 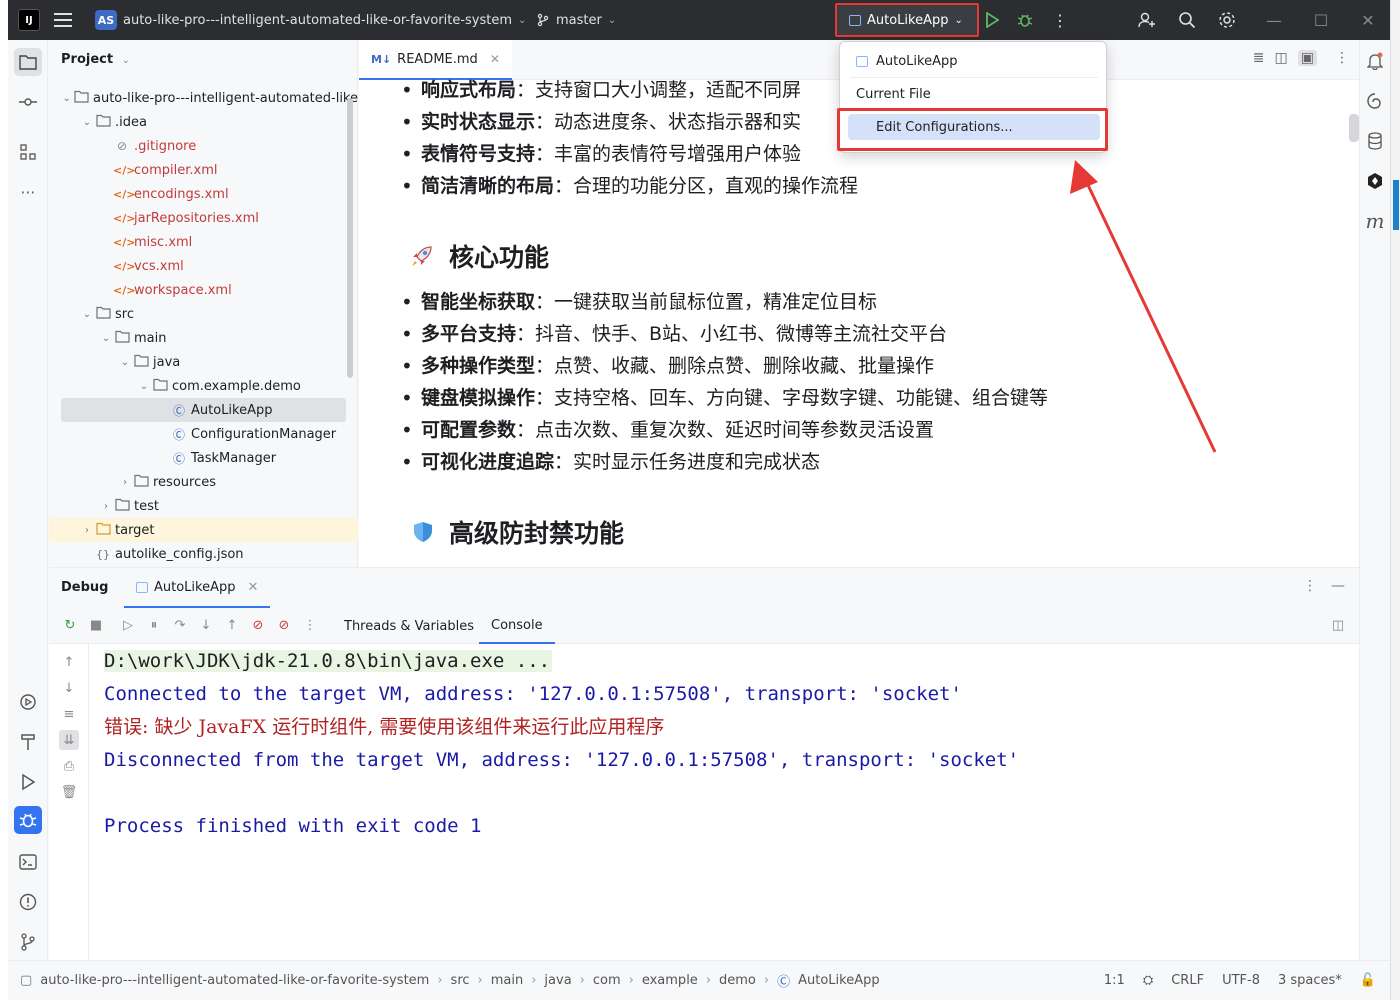 What do you see at coordinates (507, 980) in the screenshot?
I see `breadcrumb-item: main` at bounding box center [507, 980].